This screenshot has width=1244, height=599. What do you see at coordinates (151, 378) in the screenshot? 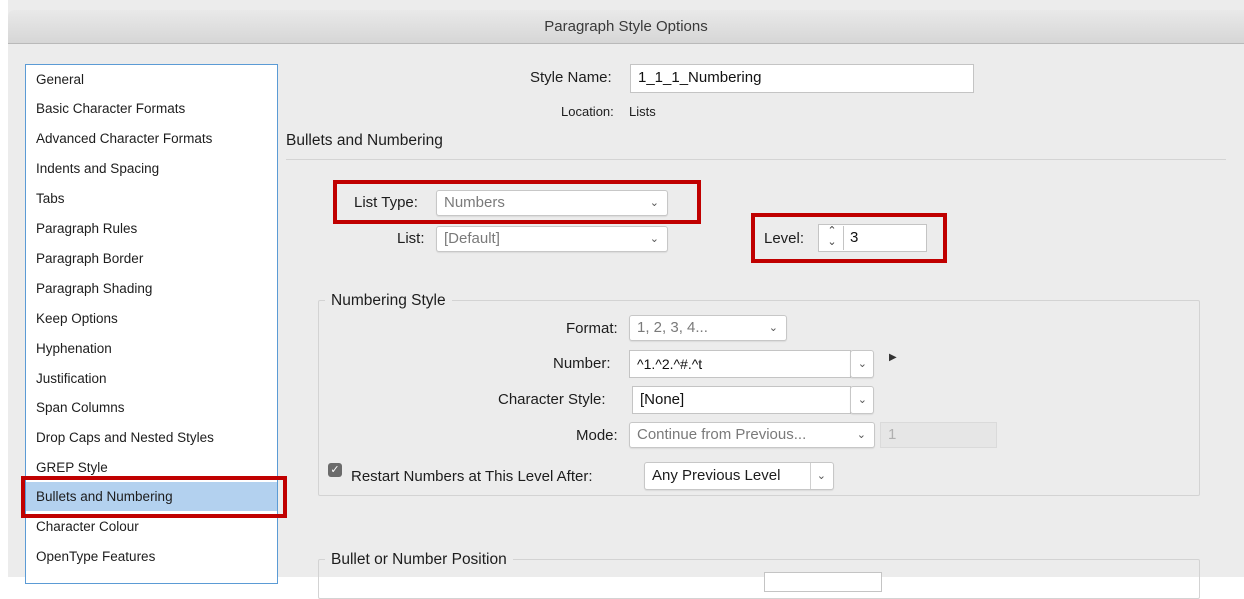
I see `sidebar-item-justification: Justification` at bounding box center [151, 378].